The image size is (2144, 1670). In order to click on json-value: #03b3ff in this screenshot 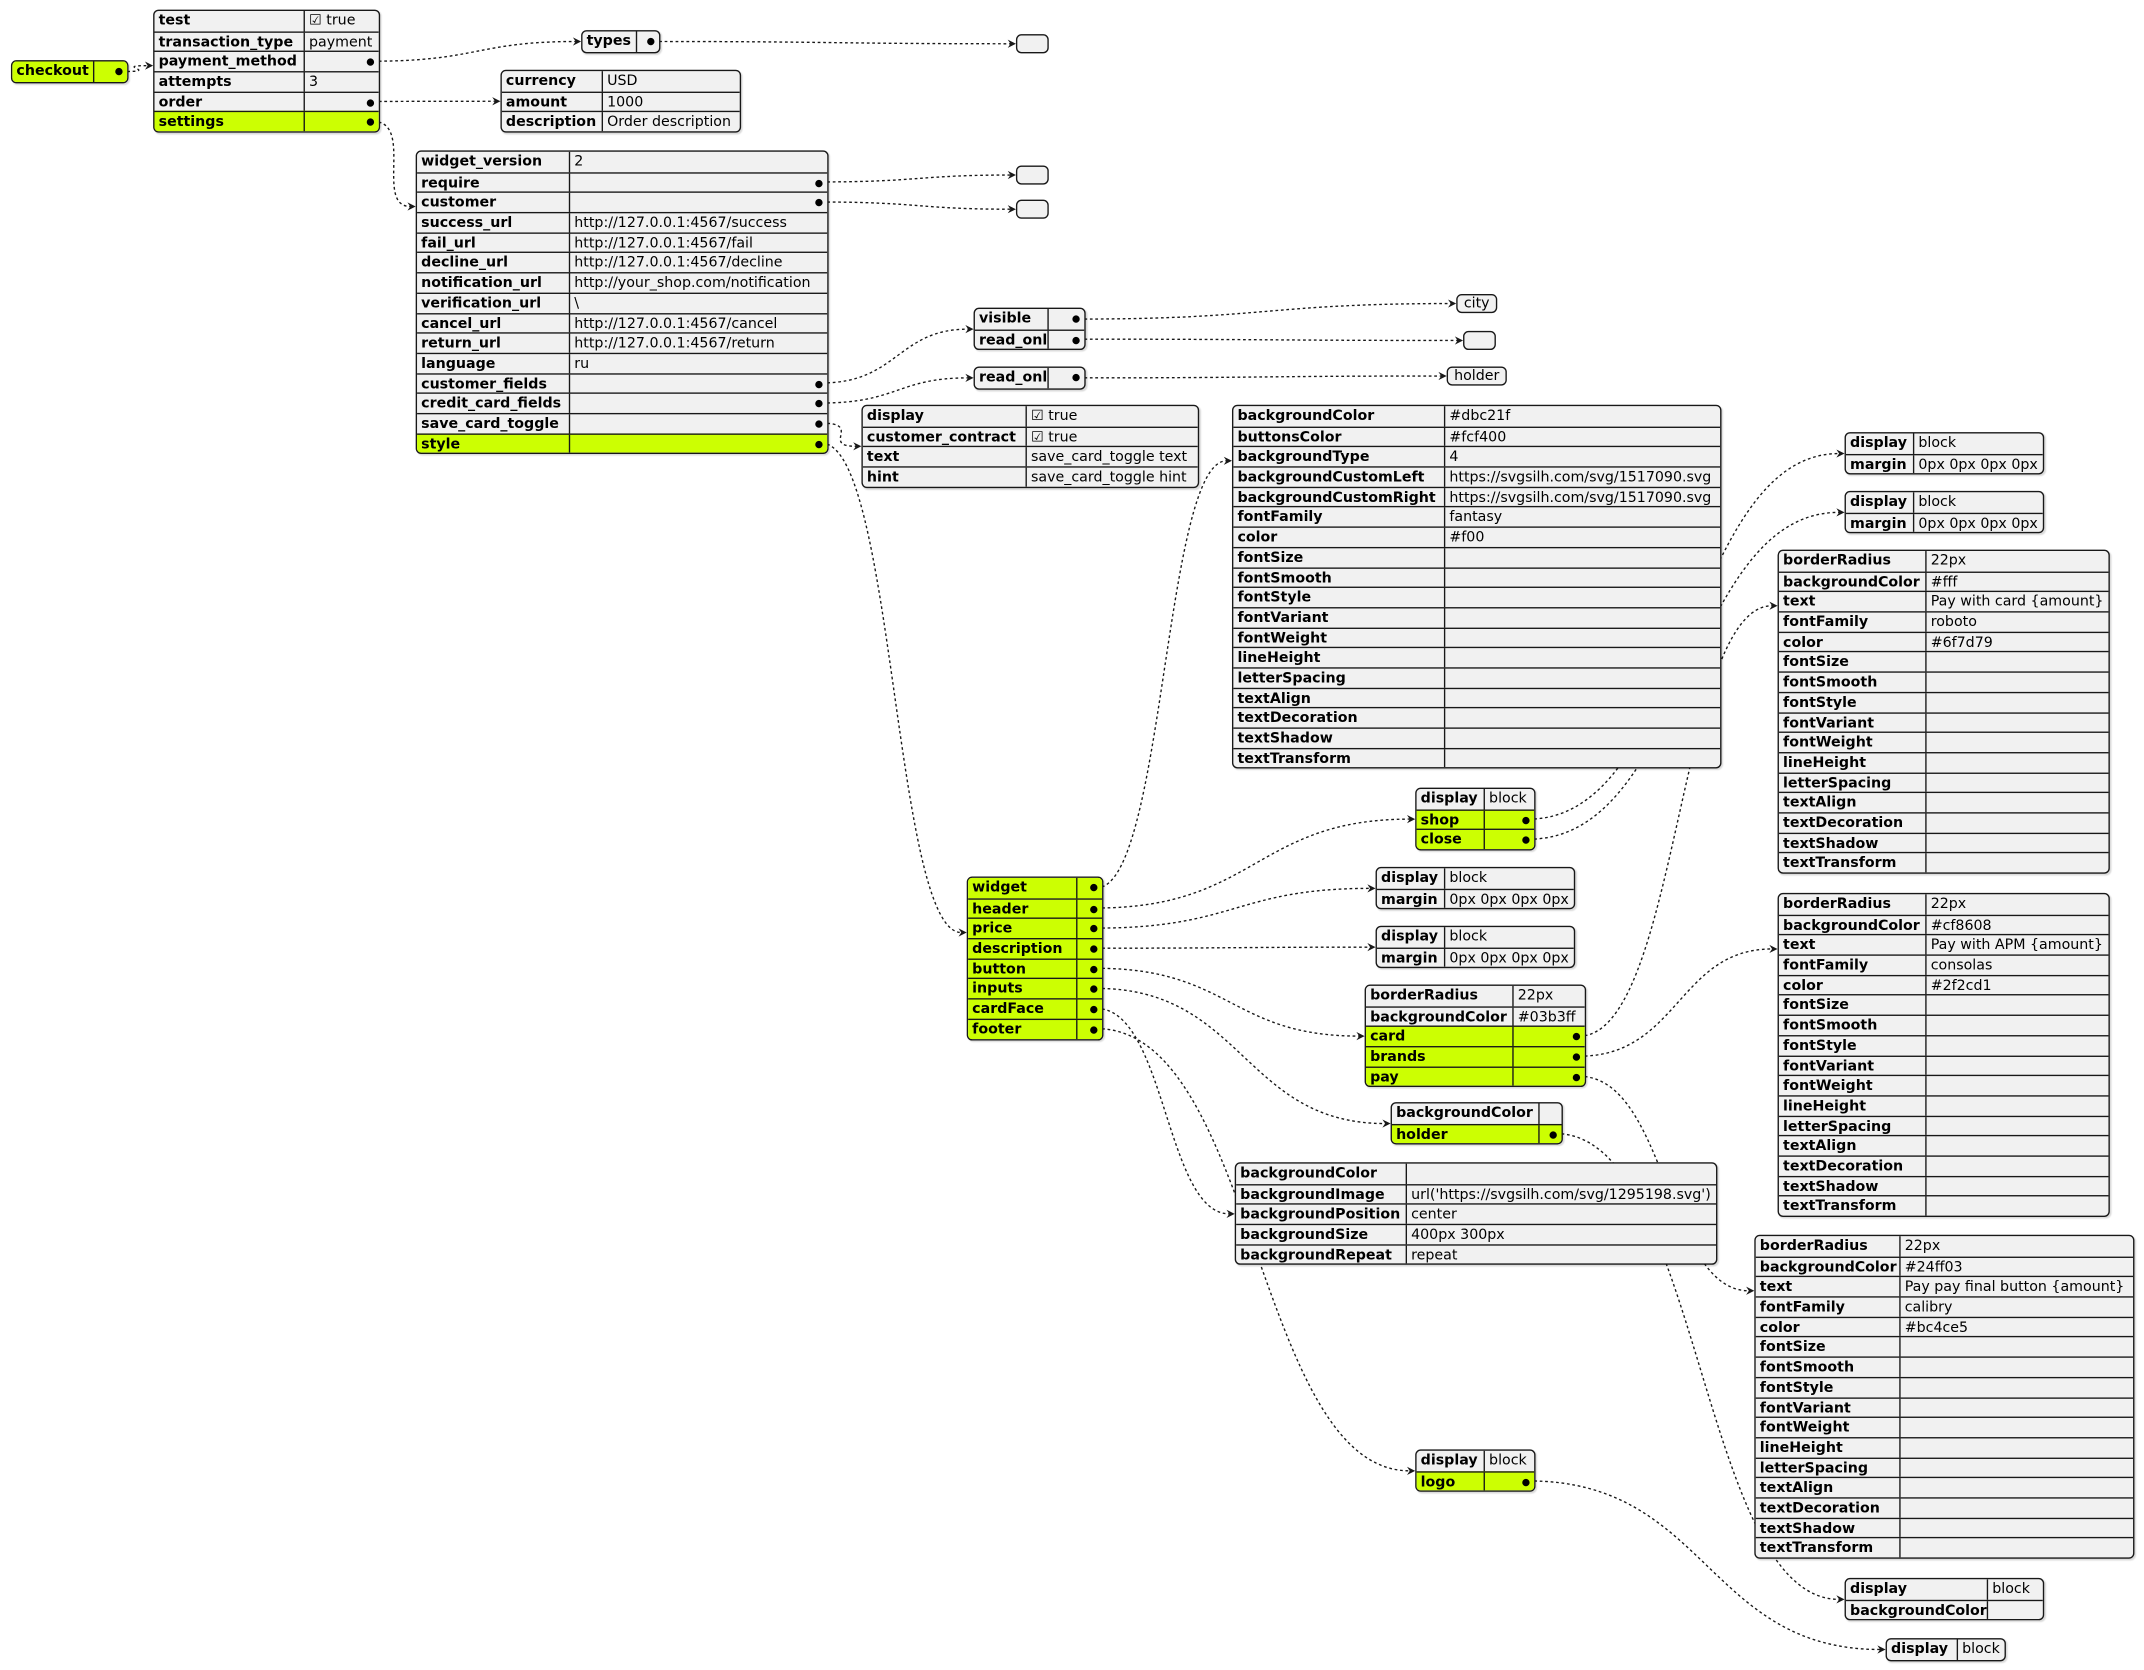, I will do `click(1546, 1017)`.